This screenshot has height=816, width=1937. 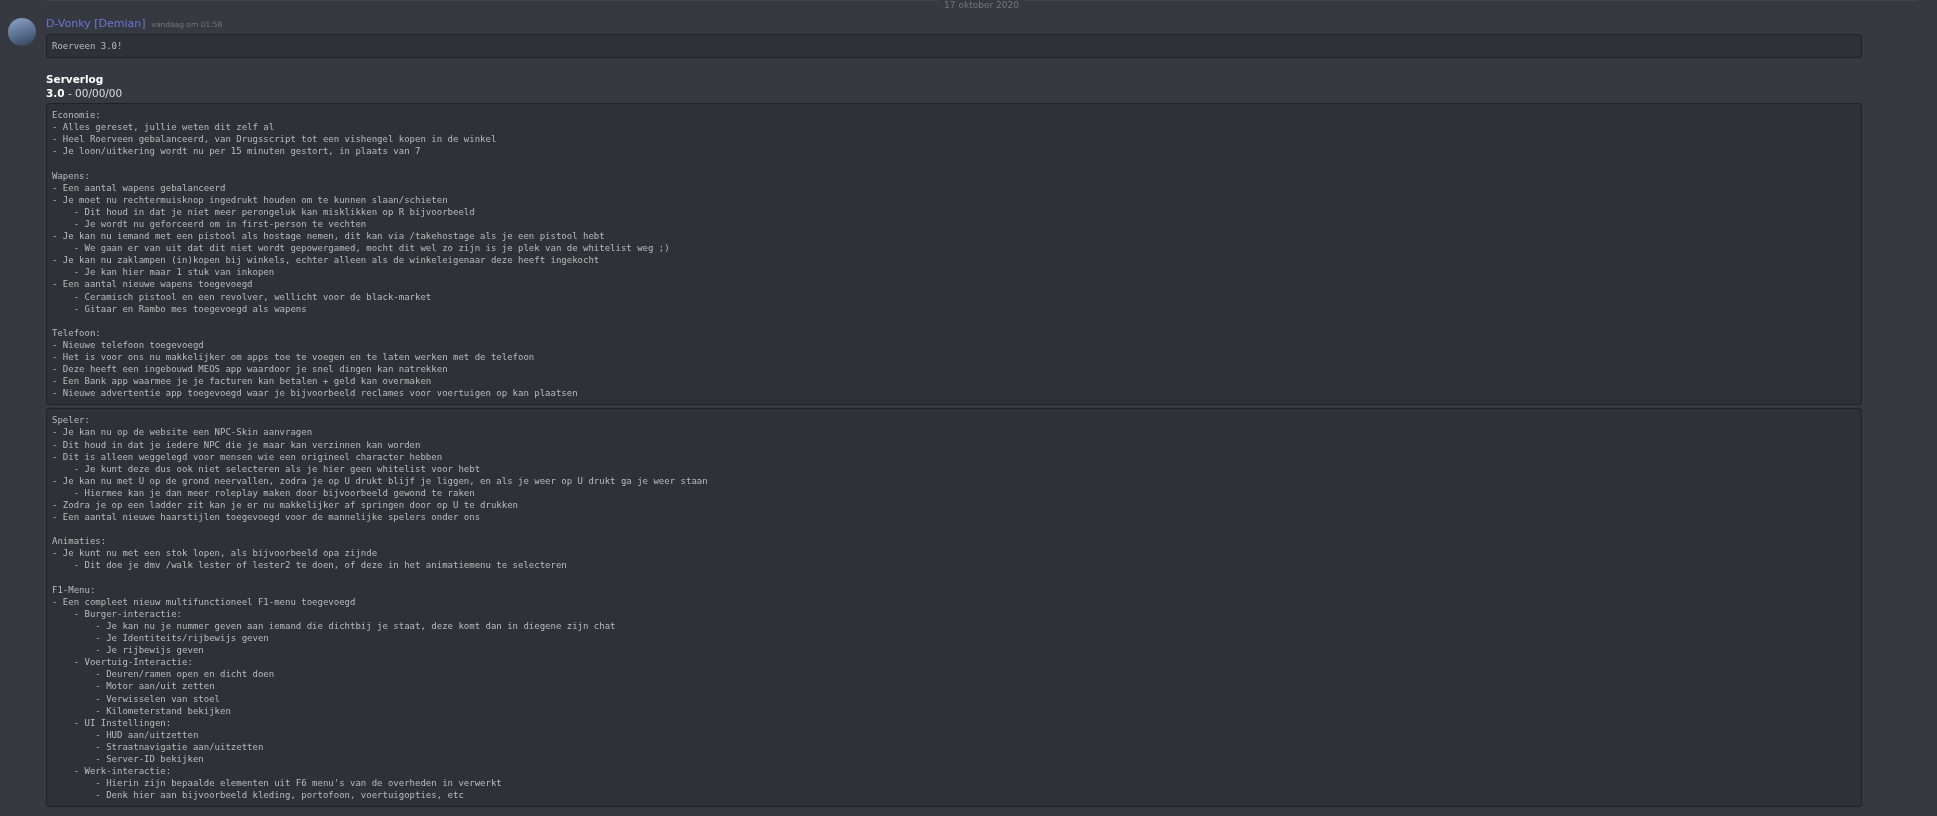 What do you see at coordinates (85, 93) in the screenshot?
I see `message-text: 3.0 - 00/00/00` at bounding box center [85, 93].